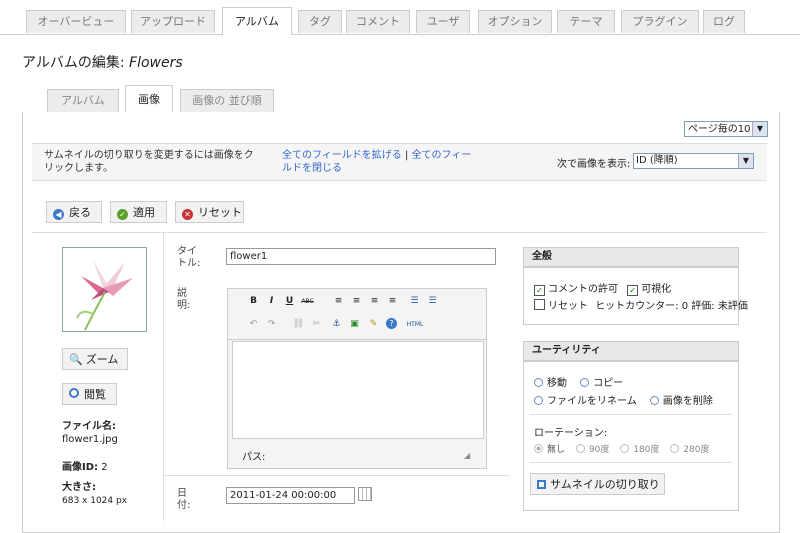  Describe the element at coordinates (80, 212) in the screenshot. I see `back-label: 戻る` at that location.